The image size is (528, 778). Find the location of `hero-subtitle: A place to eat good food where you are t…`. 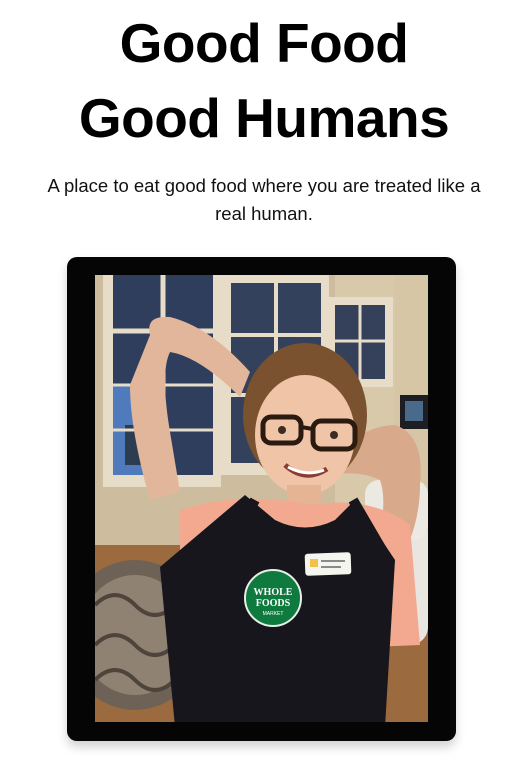

hero-subtitle: A place to eat good food where you are t… is located at coordinates (264, 199).